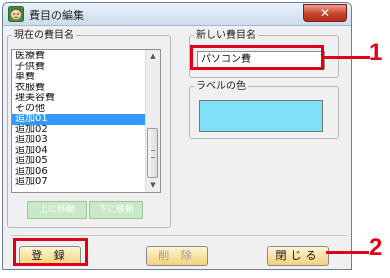  I want to click on list-item: 車費, so click(79, 77).